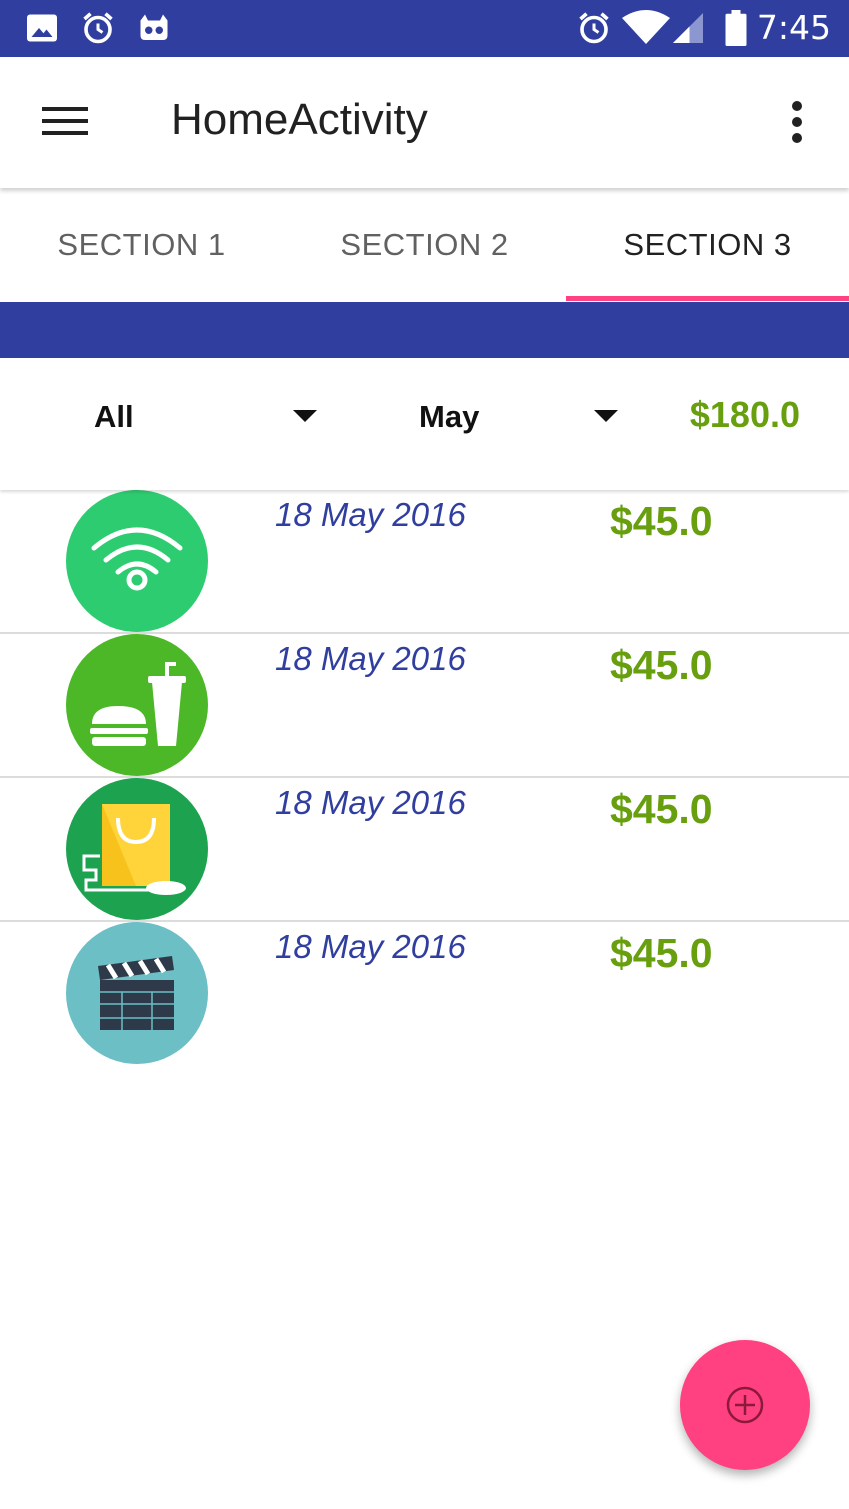 Image resolution: width=849 pixels, height=1509 pixels. I want to click on more-vert-icon, so click(797, 122).